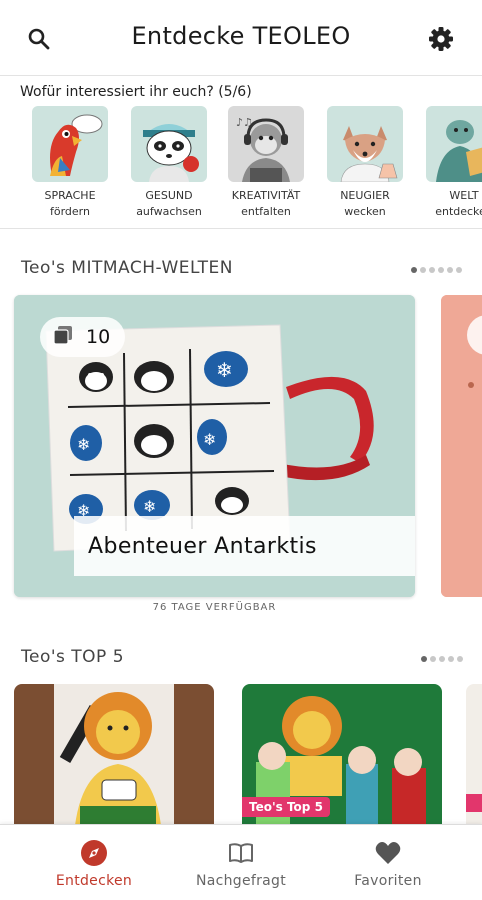  Describe the element at coordinates (94, 853) in the screenshot. I see `compass-icon` at that location.